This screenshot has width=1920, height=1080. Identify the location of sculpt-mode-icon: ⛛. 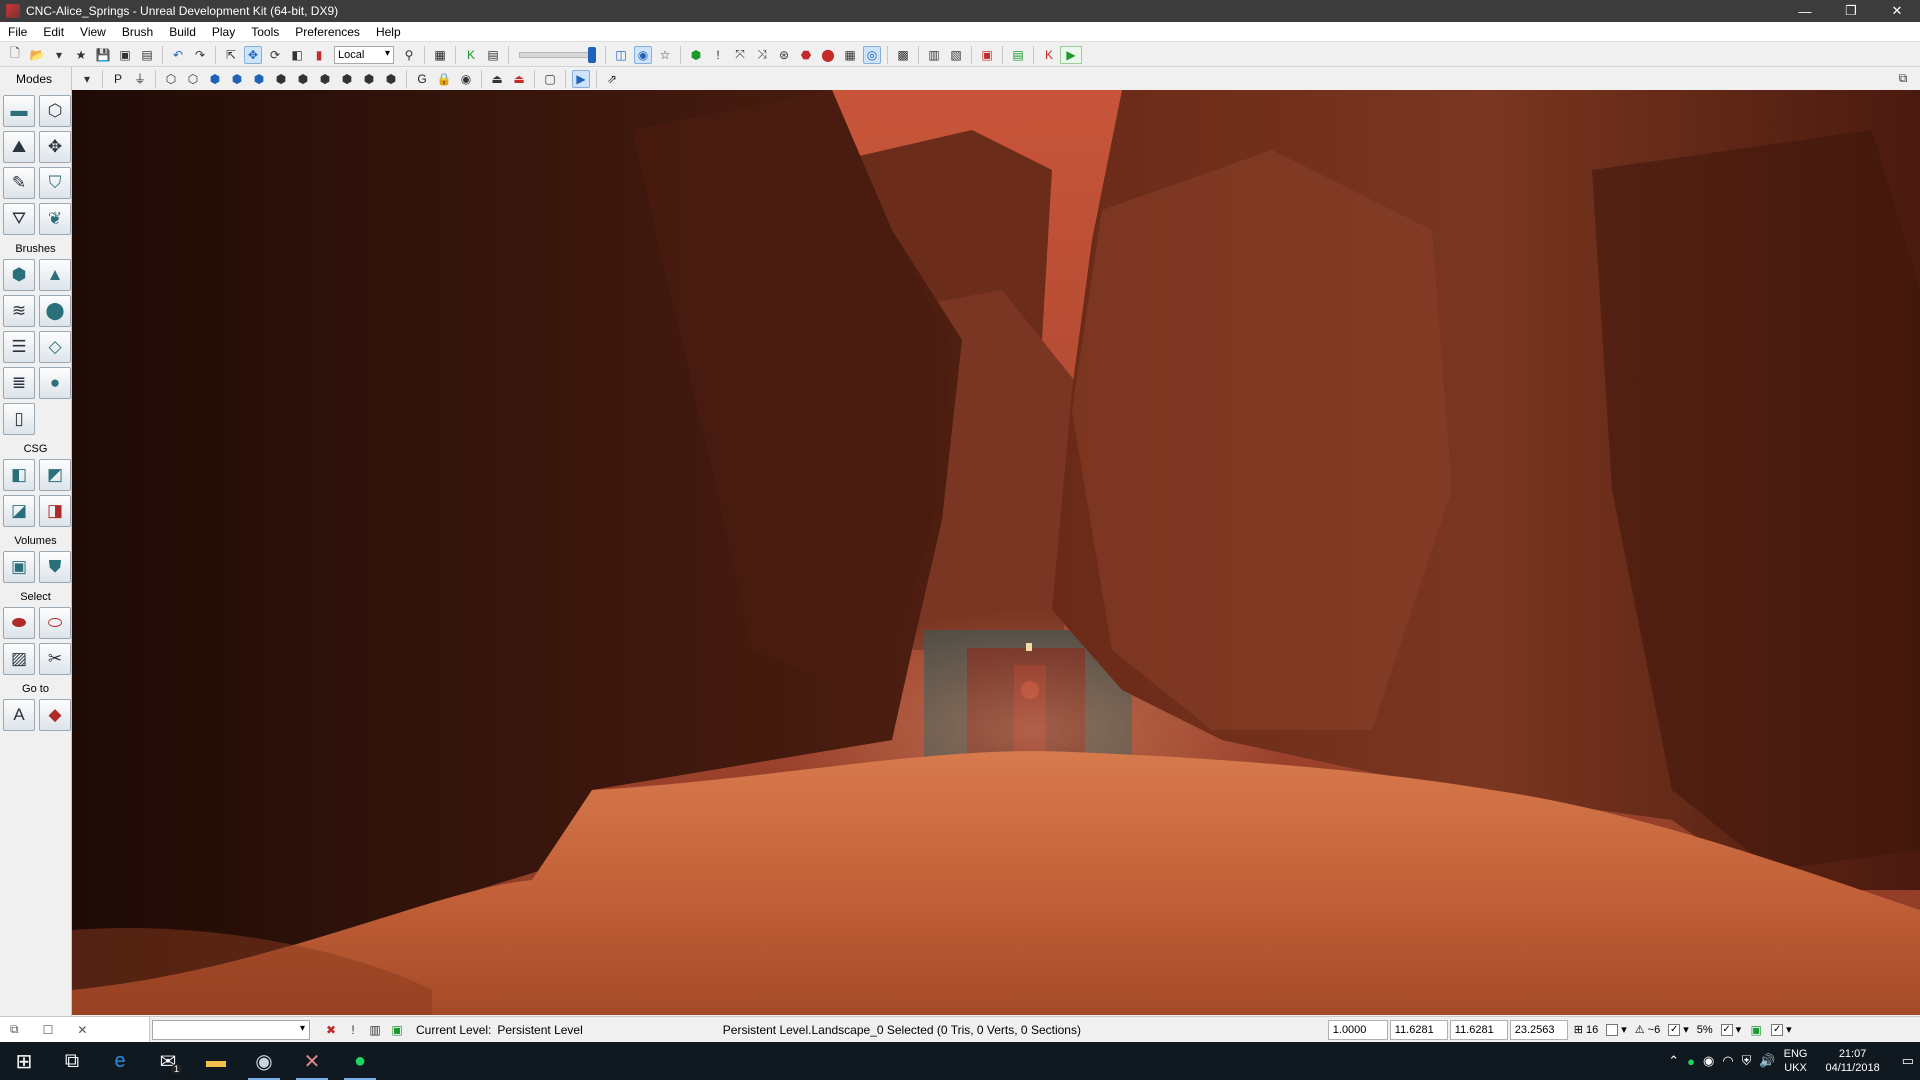
(19, 219).